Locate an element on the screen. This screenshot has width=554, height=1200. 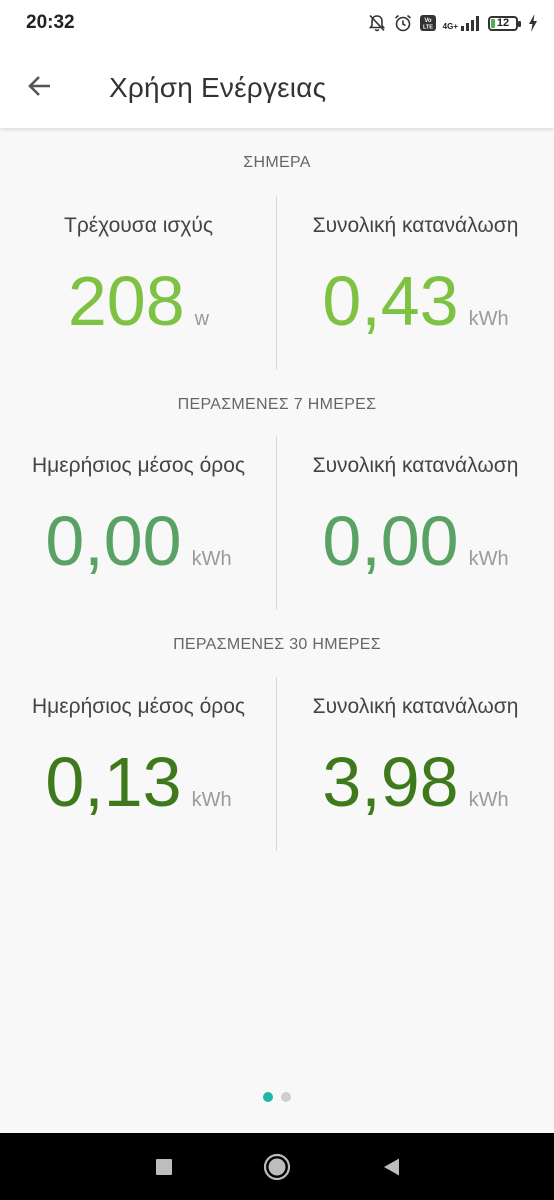
page-dot is located at coordinates (286, 1097).